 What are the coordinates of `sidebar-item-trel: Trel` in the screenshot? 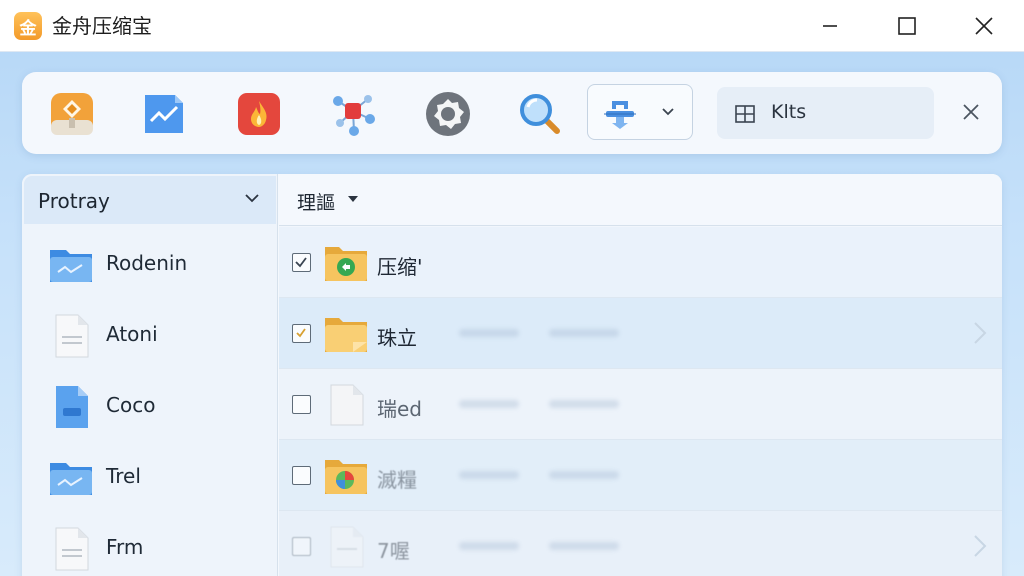 It's located at (150, 476).